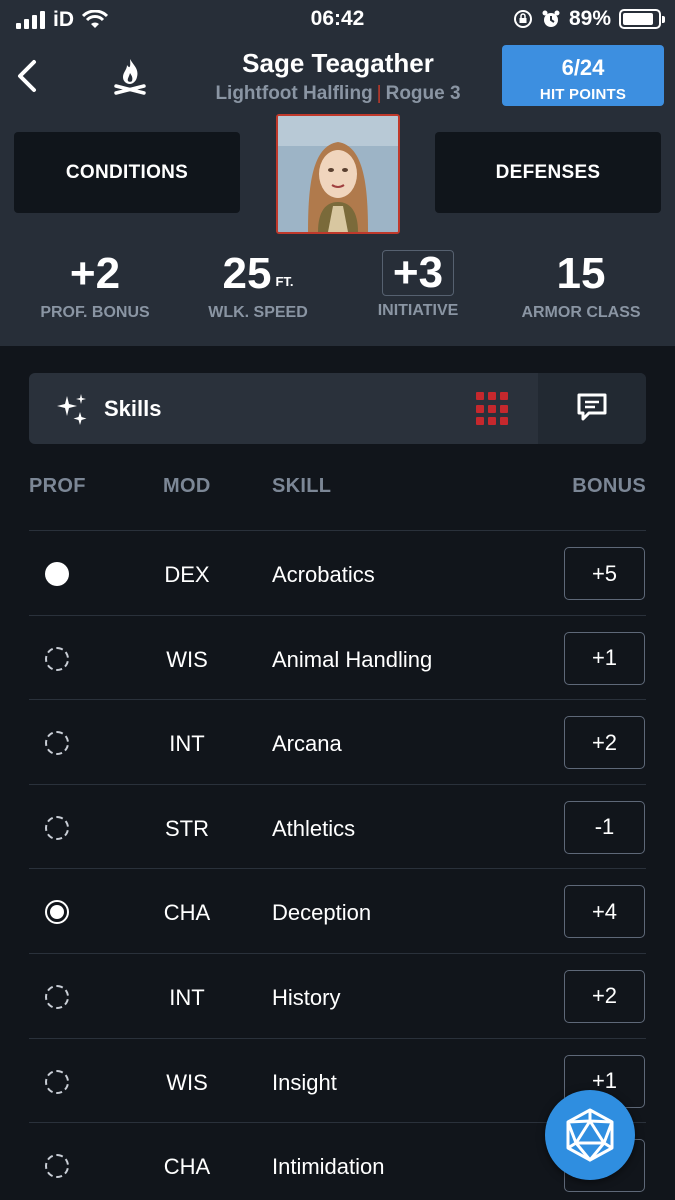 Image resolution: width=675 pixels, height=1200 pixels. Describe the element at coordinates (57, 486) in the screenshot. I see `header-prof: PROF` at that location.